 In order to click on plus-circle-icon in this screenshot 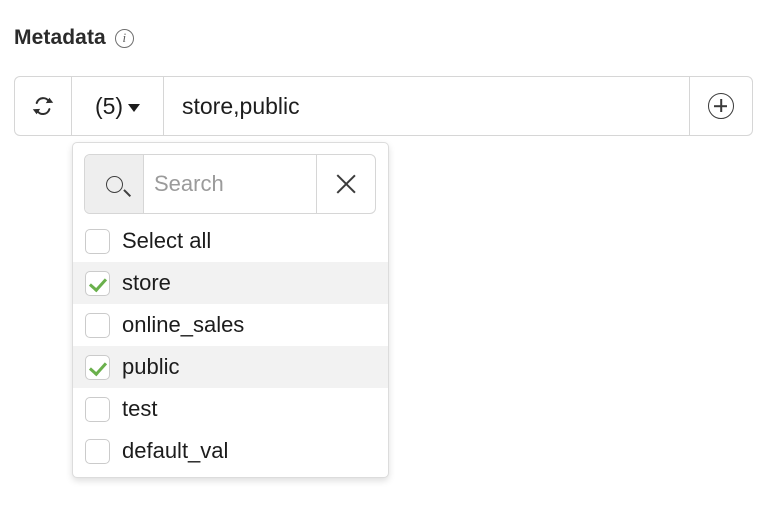, I will do `click(721, 106)`.